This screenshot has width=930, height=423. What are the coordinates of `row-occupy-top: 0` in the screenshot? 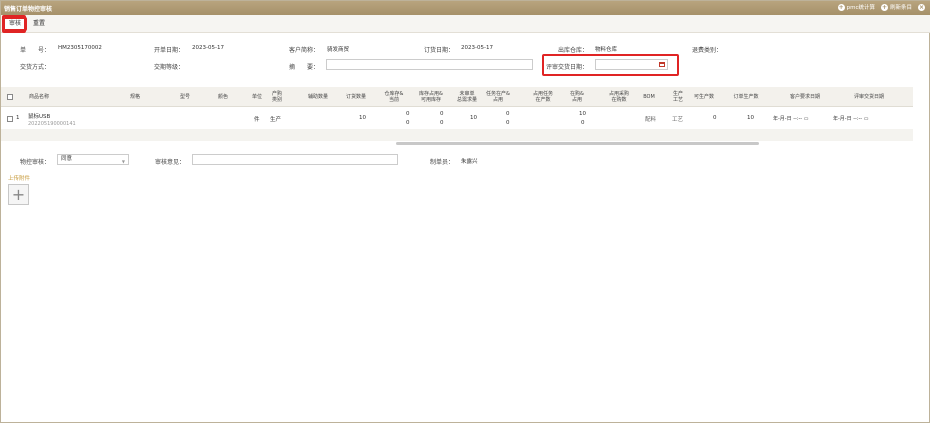 It's located at (442, 114).